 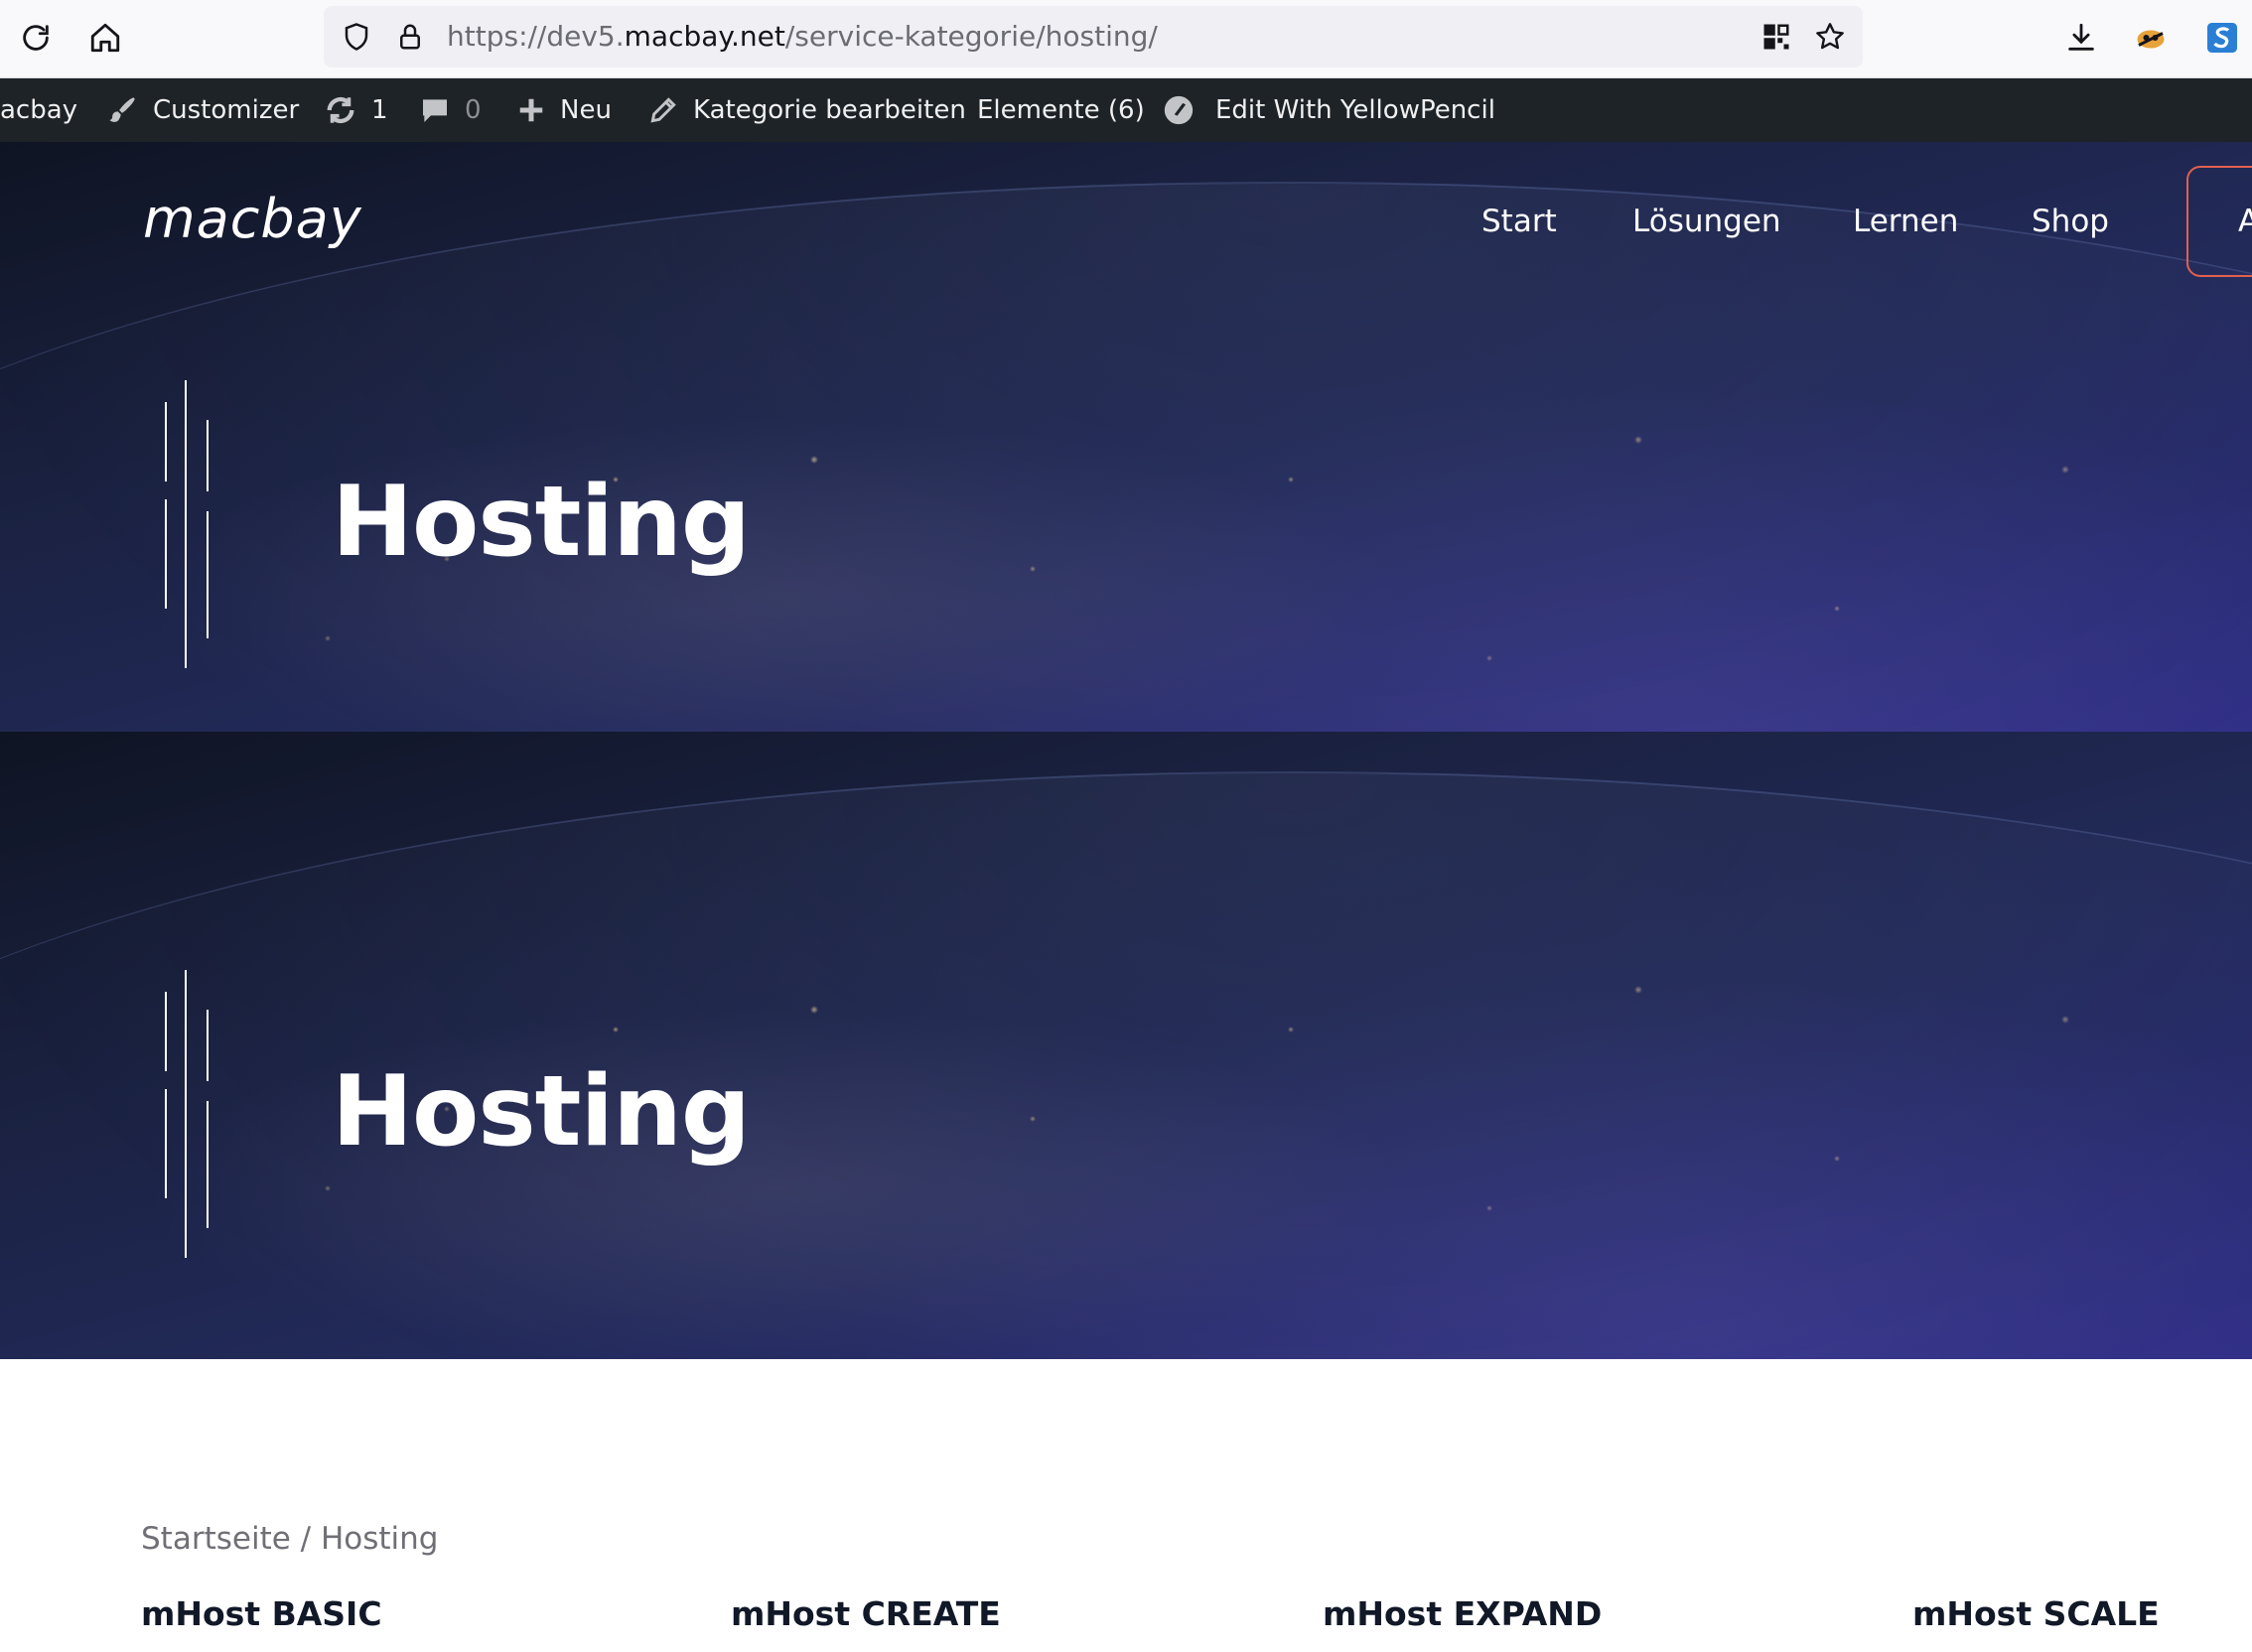 What do you see at coordinates (1355, 110) in the screenshot?
I see `admin-yellowpencil-label: Edit With YellowPencil` at bounding box center [1355, 110].